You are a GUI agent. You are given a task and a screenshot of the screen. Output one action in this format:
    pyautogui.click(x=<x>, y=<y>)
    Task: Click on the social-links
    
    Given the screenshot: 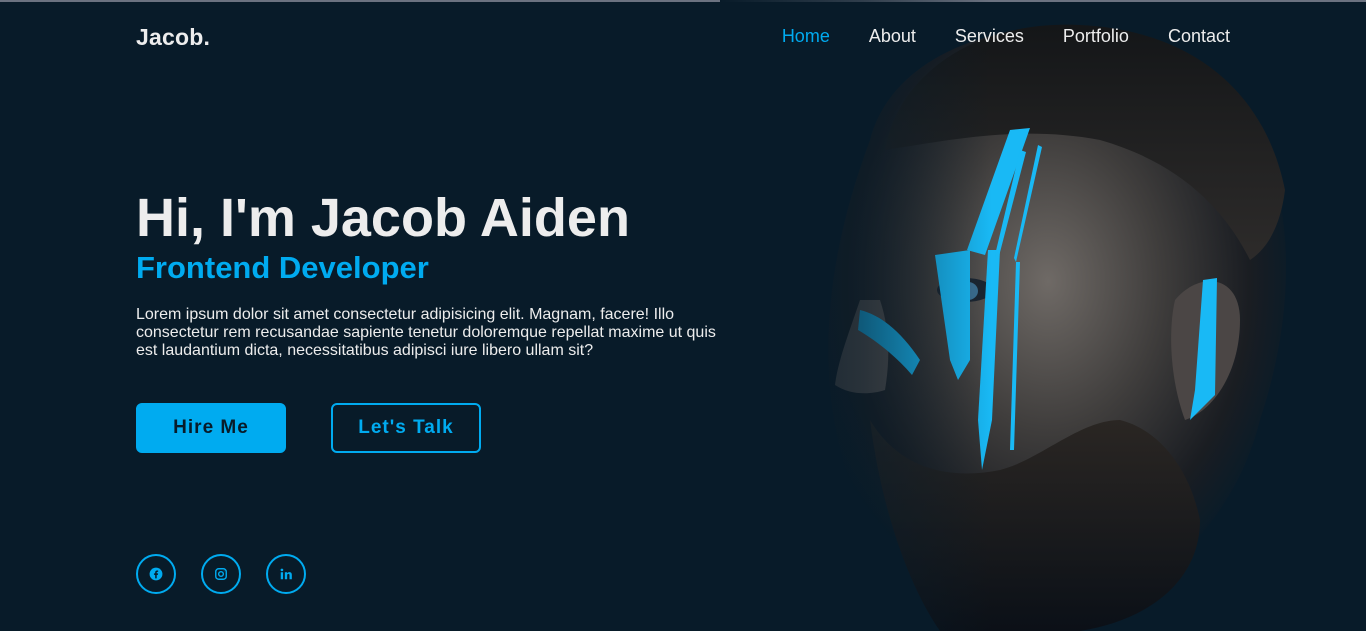 What is the action you would take?
    pyautogui.click(x=233, y=574)
    